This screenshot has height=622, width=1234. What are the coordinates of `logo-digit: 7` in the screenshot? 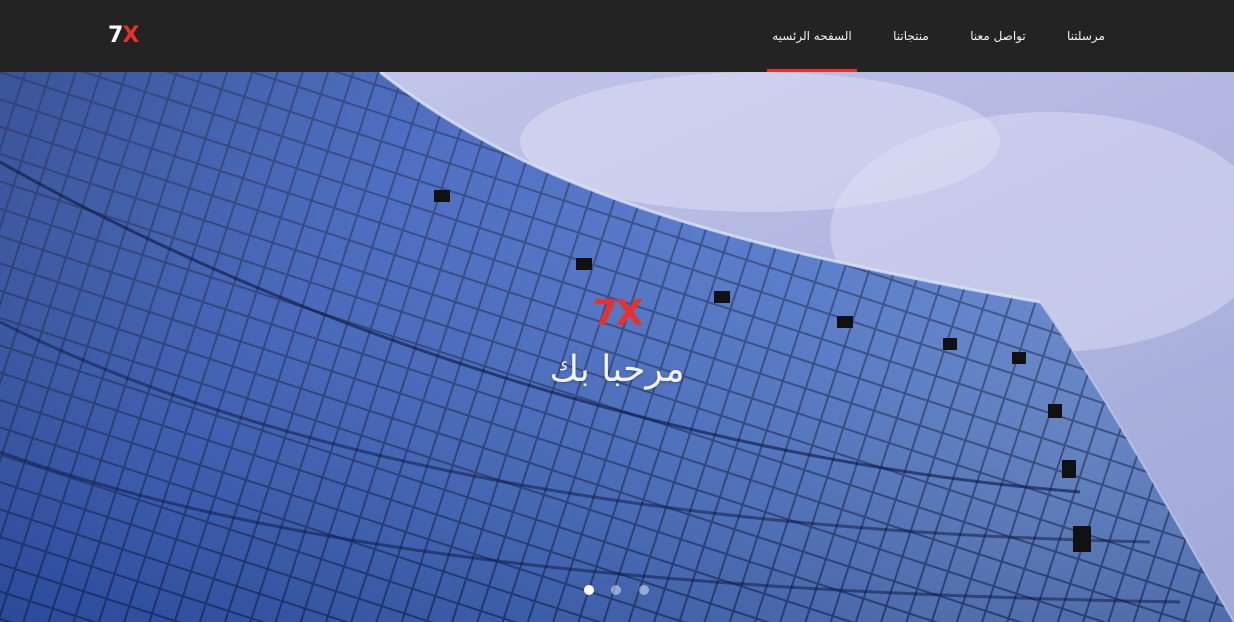 It's located at (115, 35).